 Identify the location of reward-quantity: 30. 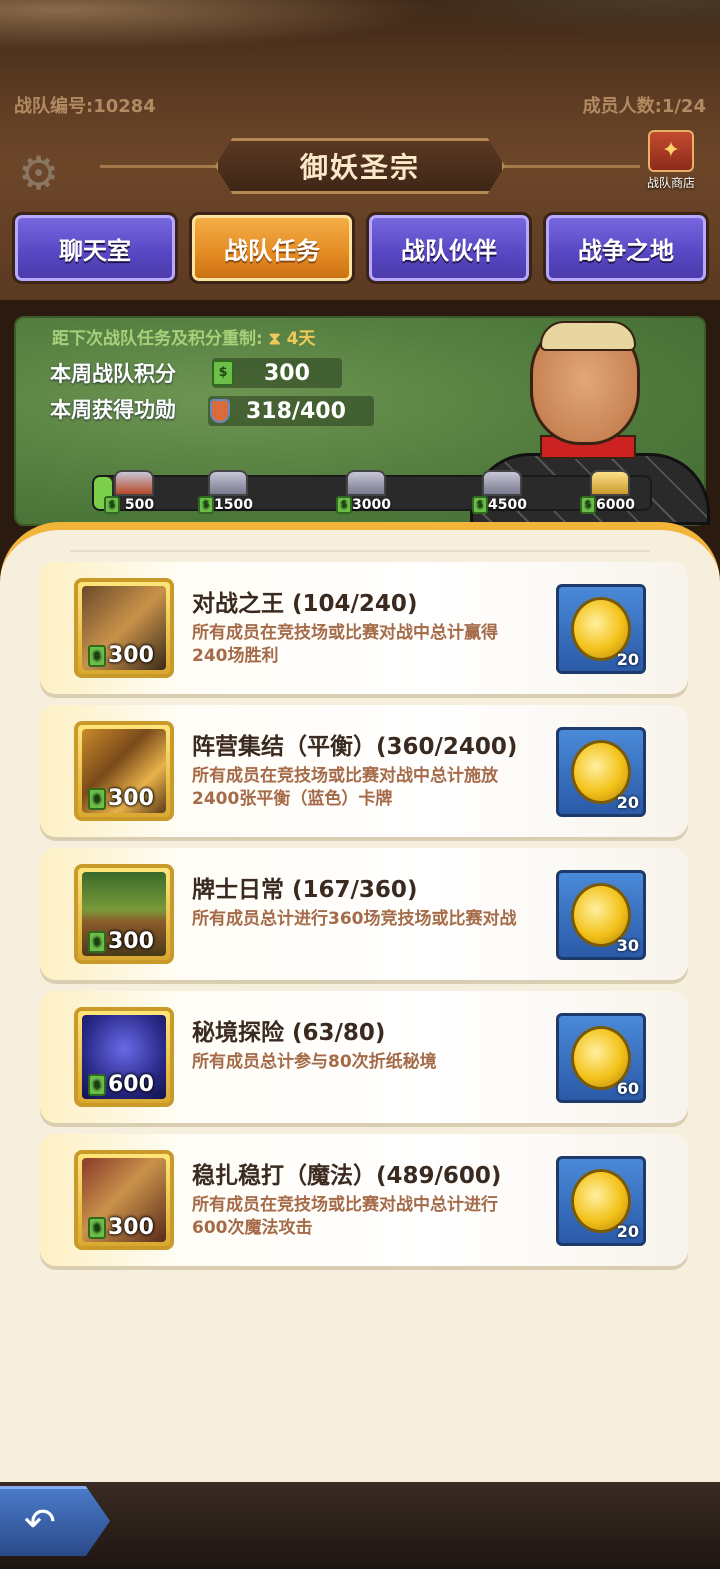
(627, 945).